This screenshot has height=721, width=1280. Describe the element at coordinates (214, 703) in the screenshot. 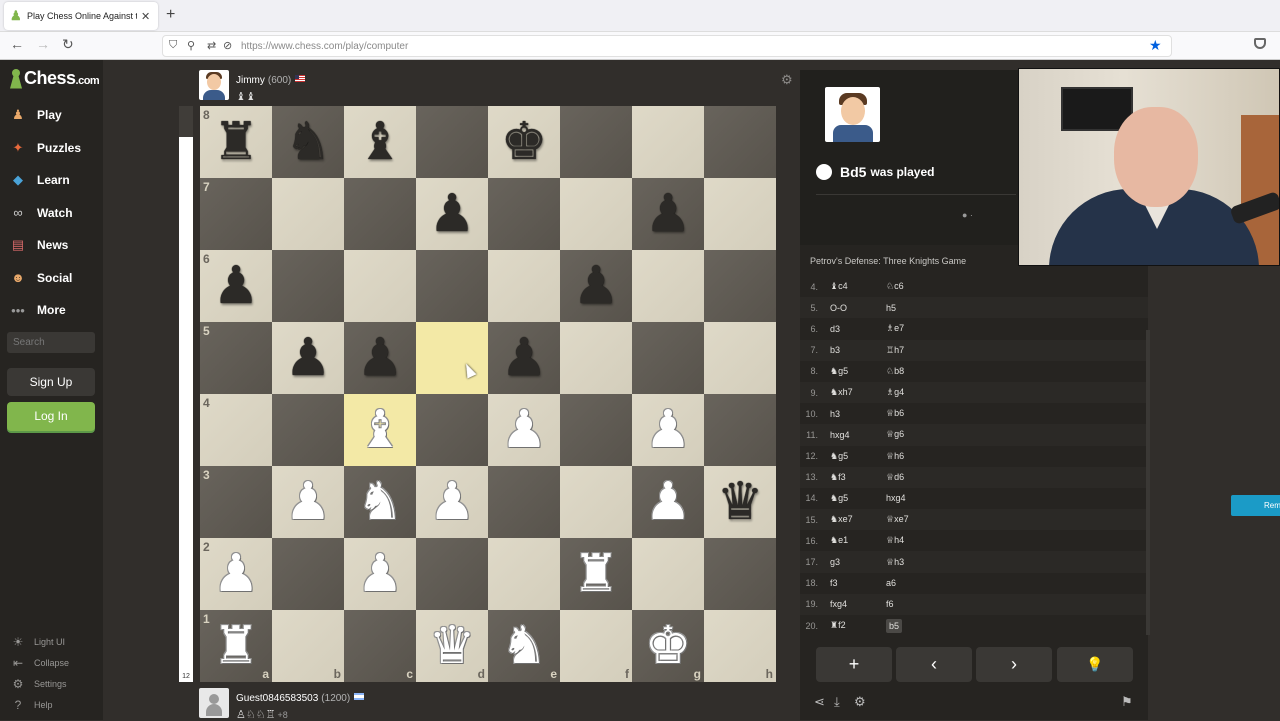

I see `guest-avatar` at that location.